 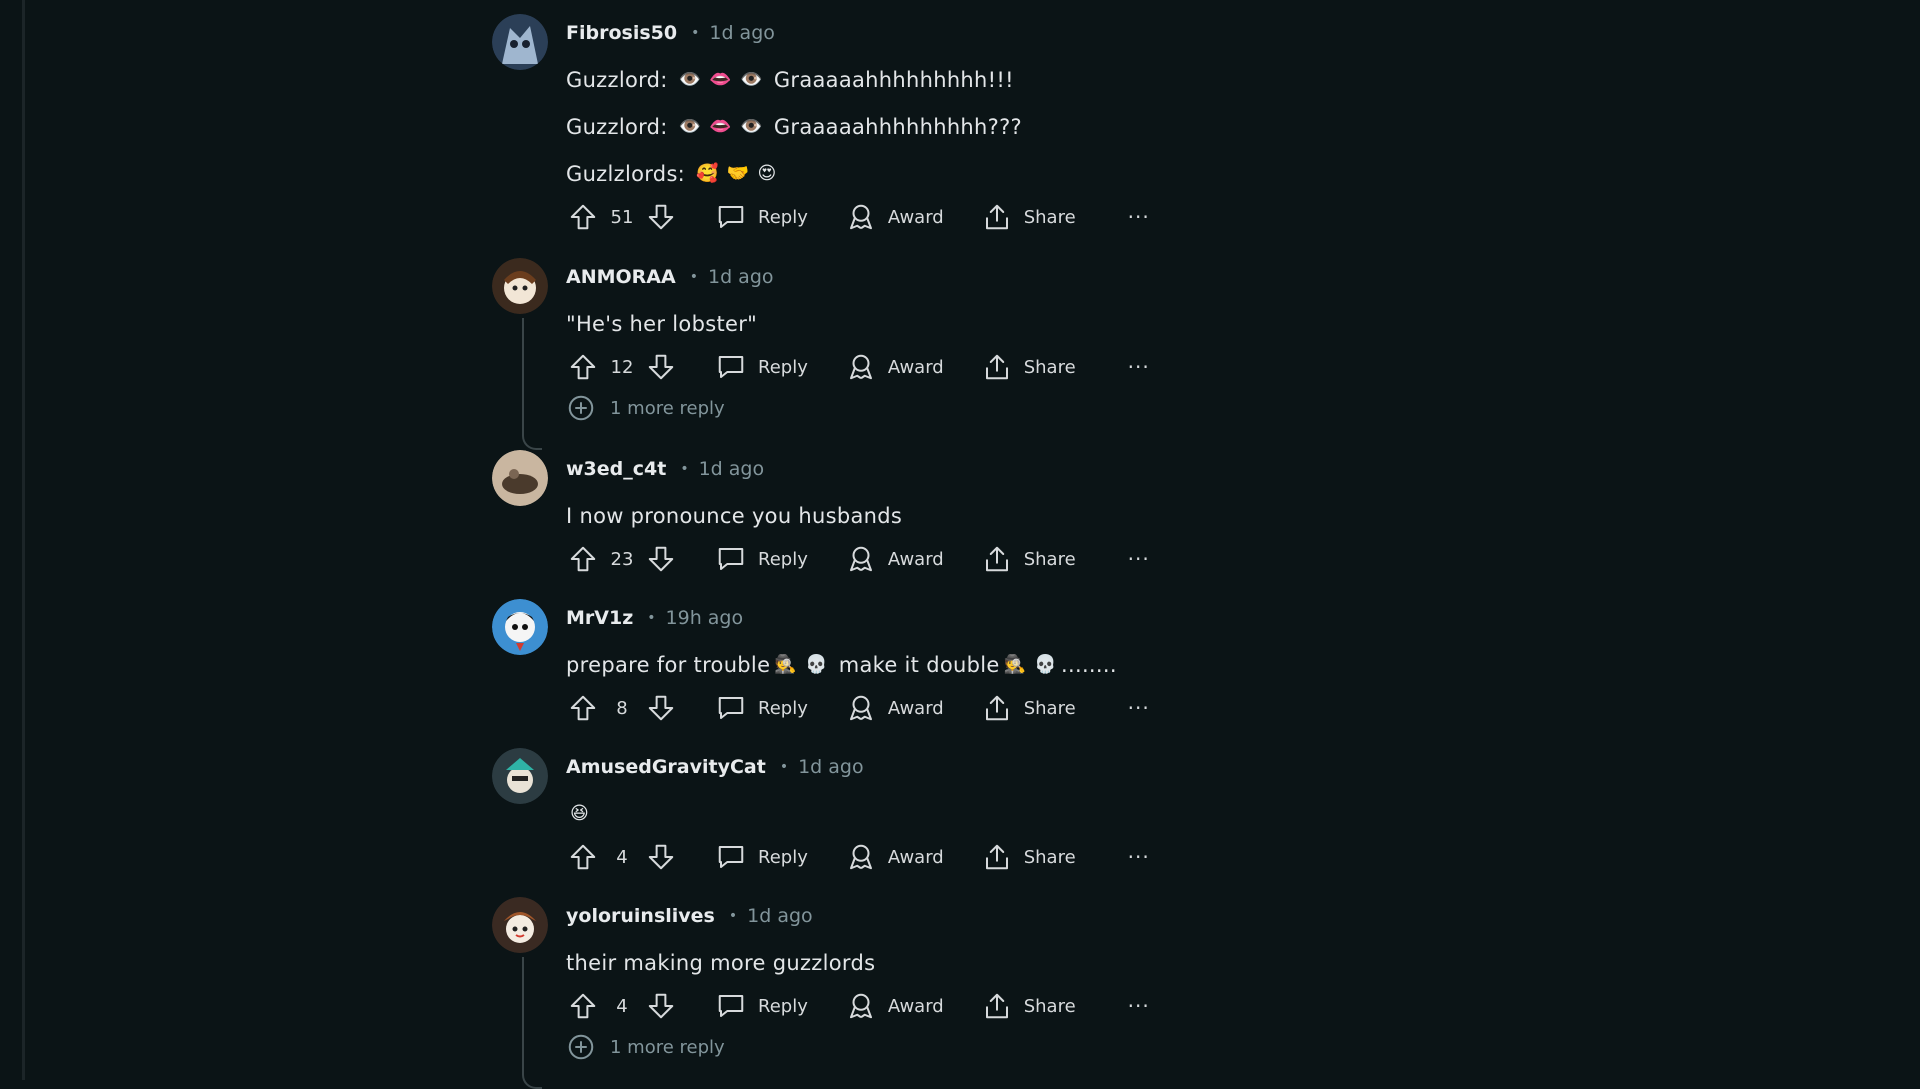 I want to click on comment-meta: MrV1z • 19h ago, so click(x=909, y=618).